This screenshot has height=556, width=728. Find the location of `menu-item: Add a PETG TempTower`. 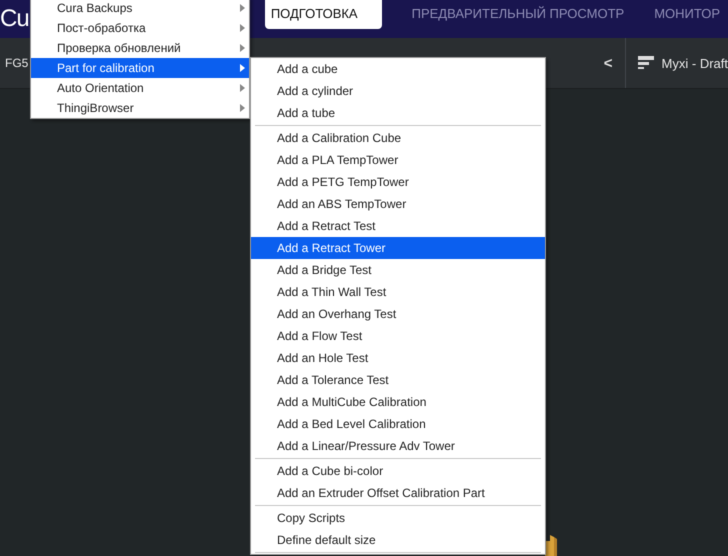

menu-item: Add a PETG TempTower is located at coordinates (398, 182).